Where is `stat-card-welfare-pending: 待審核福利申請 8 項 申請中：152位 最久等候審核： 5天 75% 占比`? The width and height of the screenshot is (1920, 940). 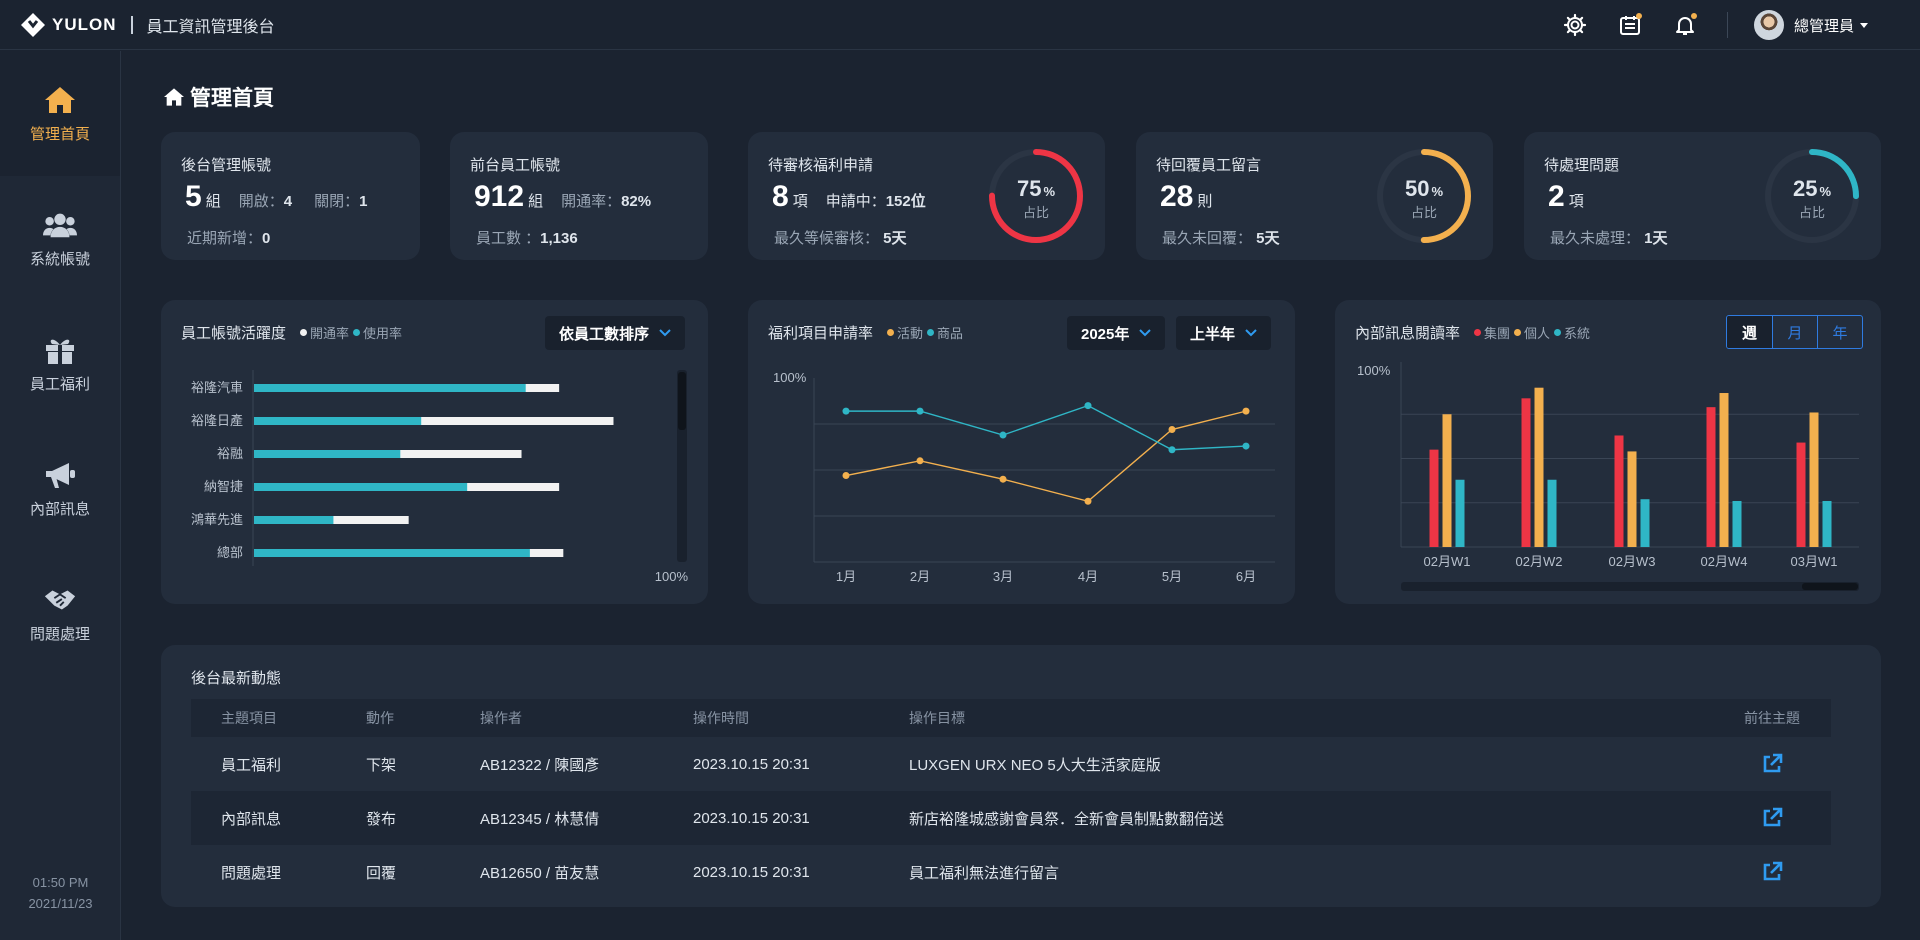
stat-card-welfare-pending: 待審核福利申請 8 項 申請中：152位 最久等候審核： 5天 75% 占比 is located at coordinates (926, 196).